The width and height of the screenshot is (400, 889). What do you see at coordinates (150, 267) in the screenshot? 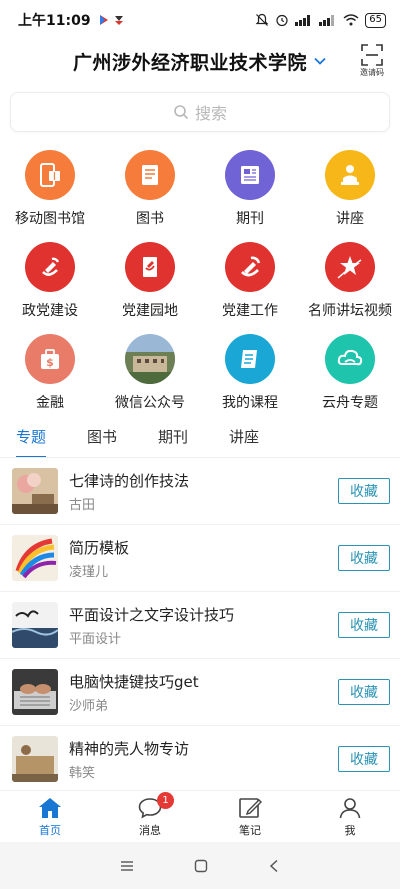
I see `party-garden-icon` at bounding box center [150, 267].